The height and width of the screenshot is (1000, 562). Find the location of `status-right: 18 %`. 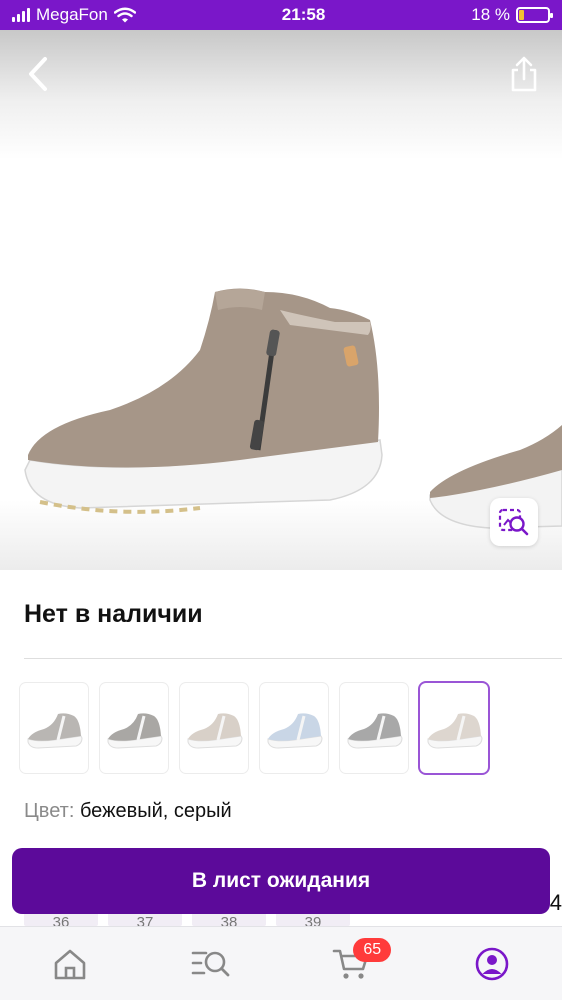

status-right: 18 % is located at coordinates (512, 15).